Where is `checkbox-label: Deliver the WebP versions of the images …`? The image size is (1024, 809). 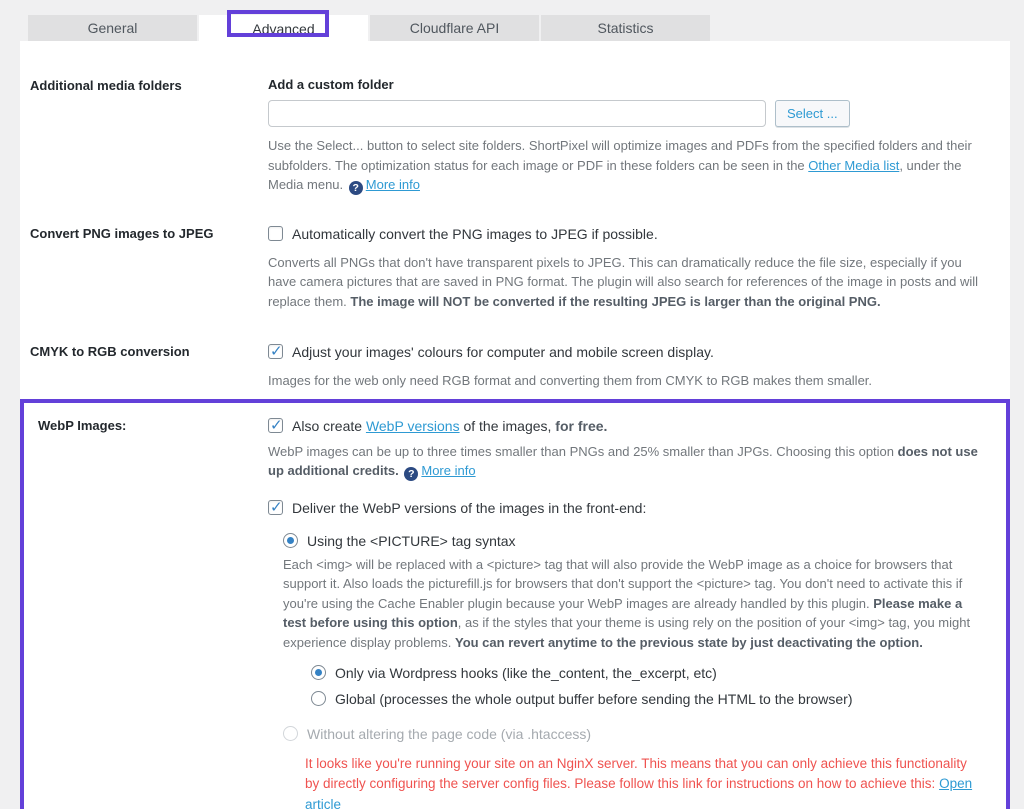 checkbox-label: Deliver the WebP versions of the images … is located at coordinates (469, 508).